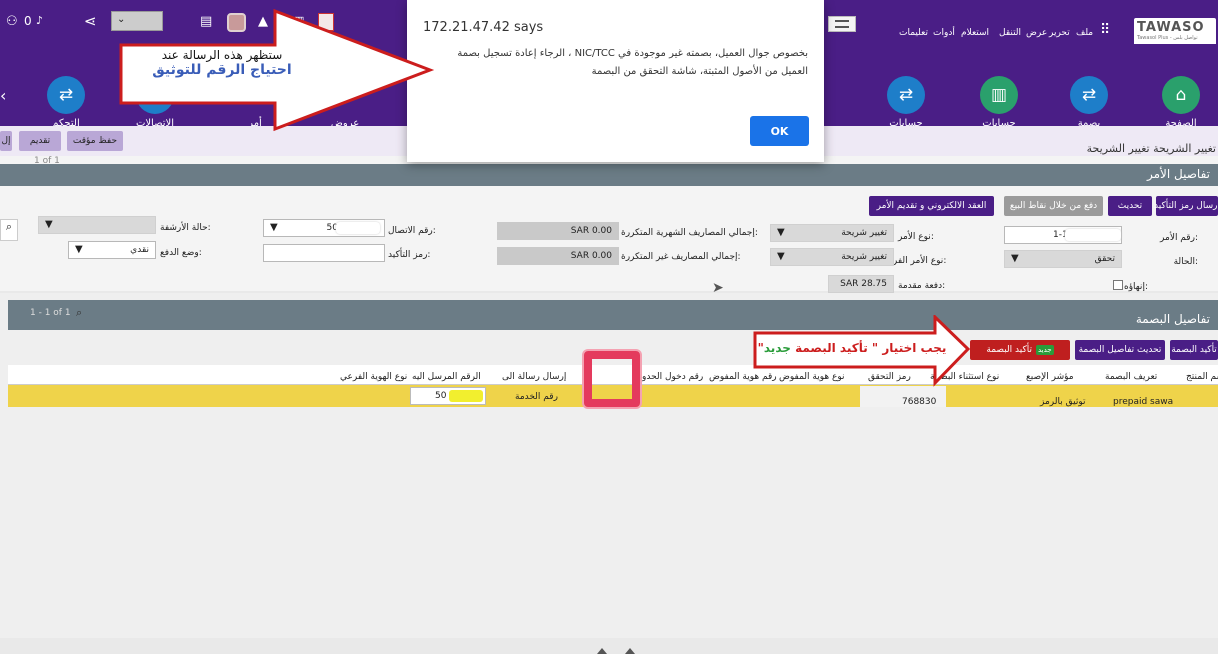  I want to click on home-icon: ⌂, so click(1181, 95).